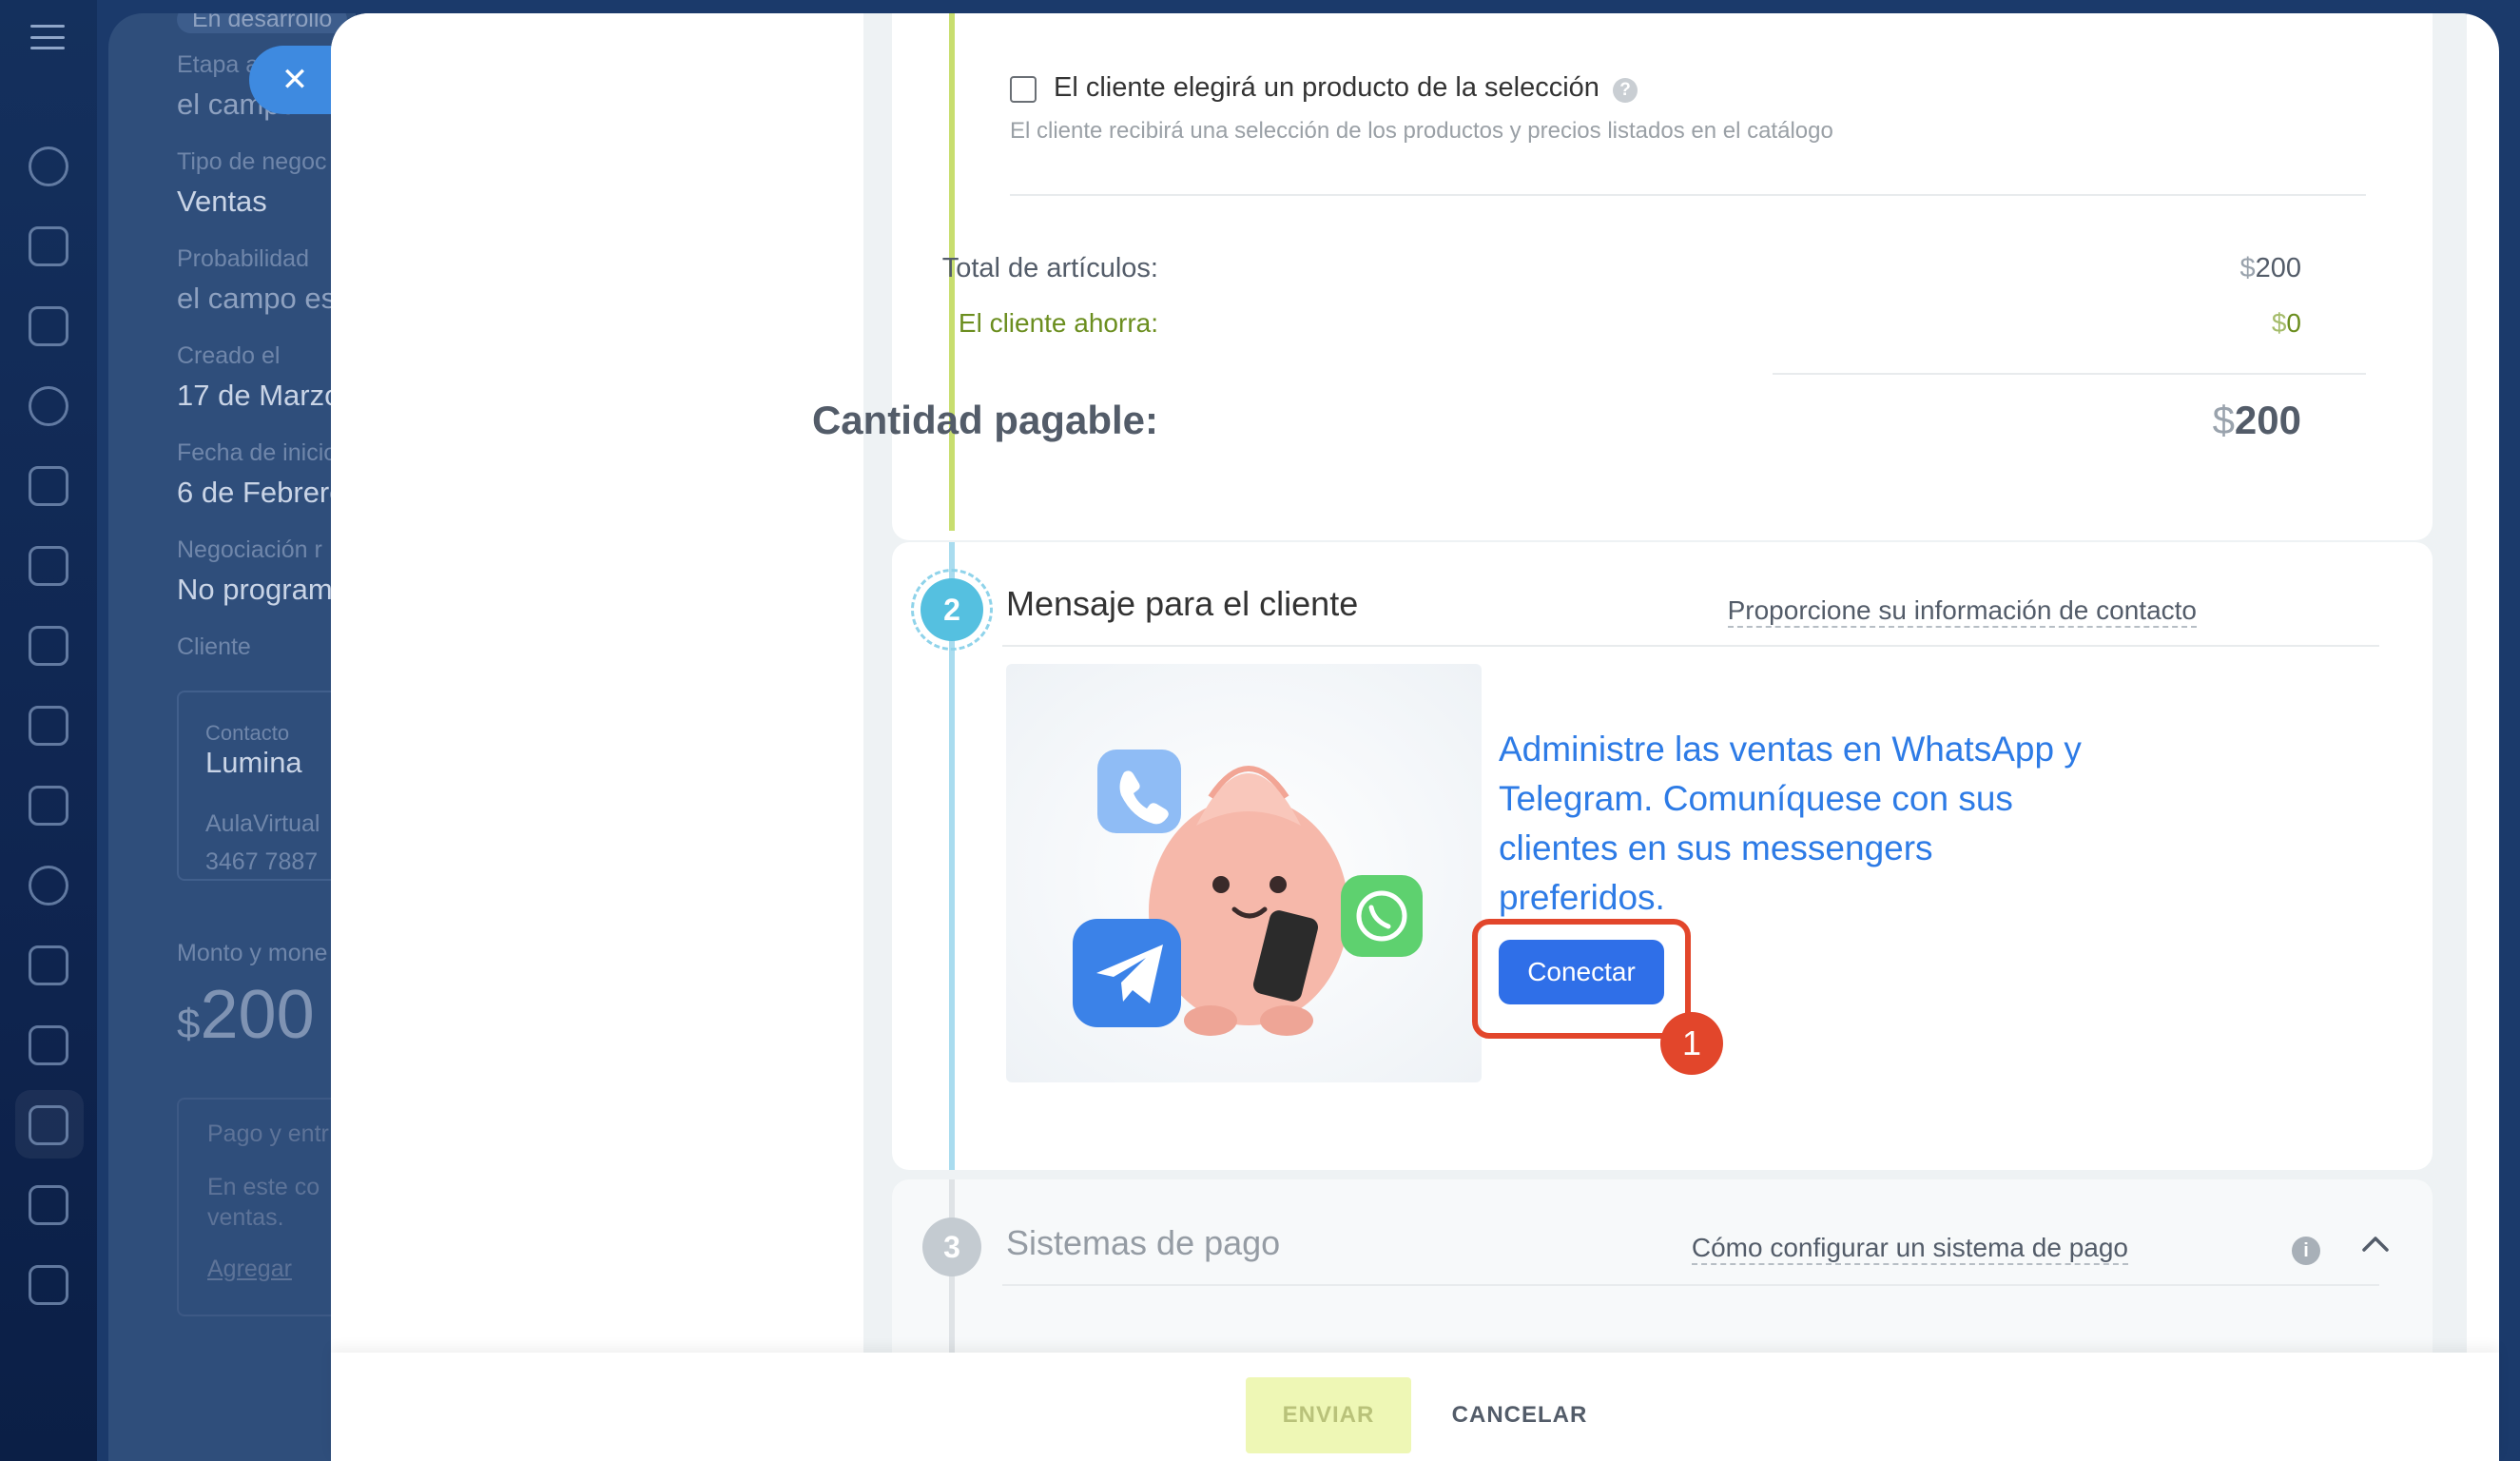 The width and height of the screenshot is (2520, 1461). Describe the element at coordinates (1248, 893) in the screenshot. I see `mascot-illustration` at that location.